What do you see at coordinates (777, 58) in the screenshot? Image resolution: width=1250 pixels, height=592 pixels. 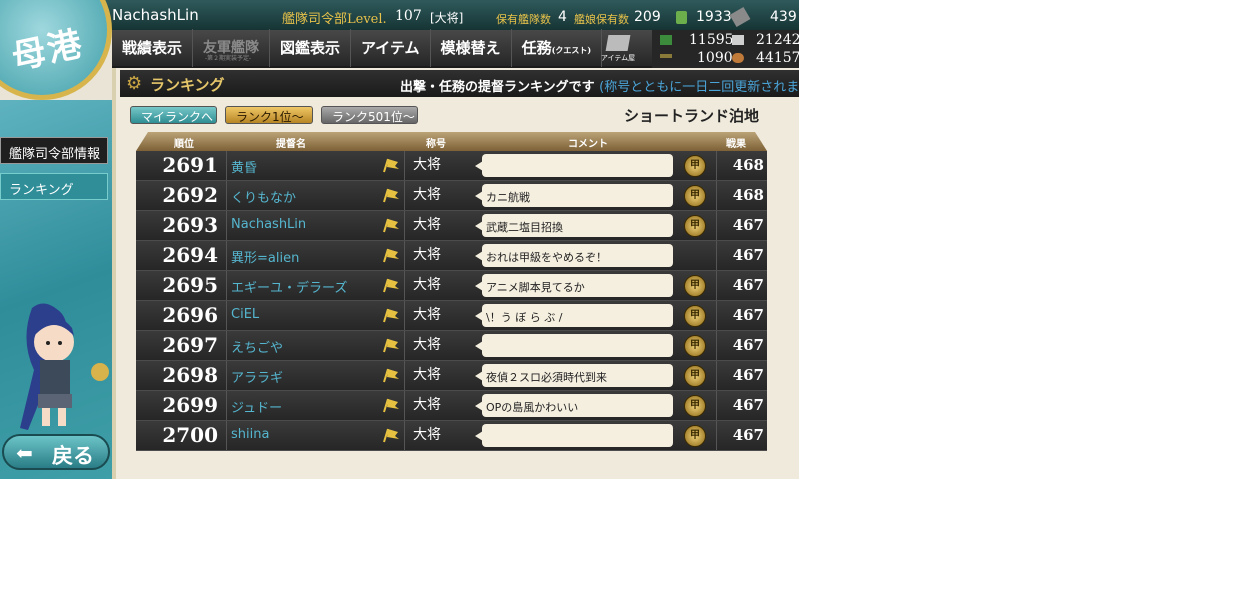 I see `bauxite-value: 44157` at bounding box center [777, 58].